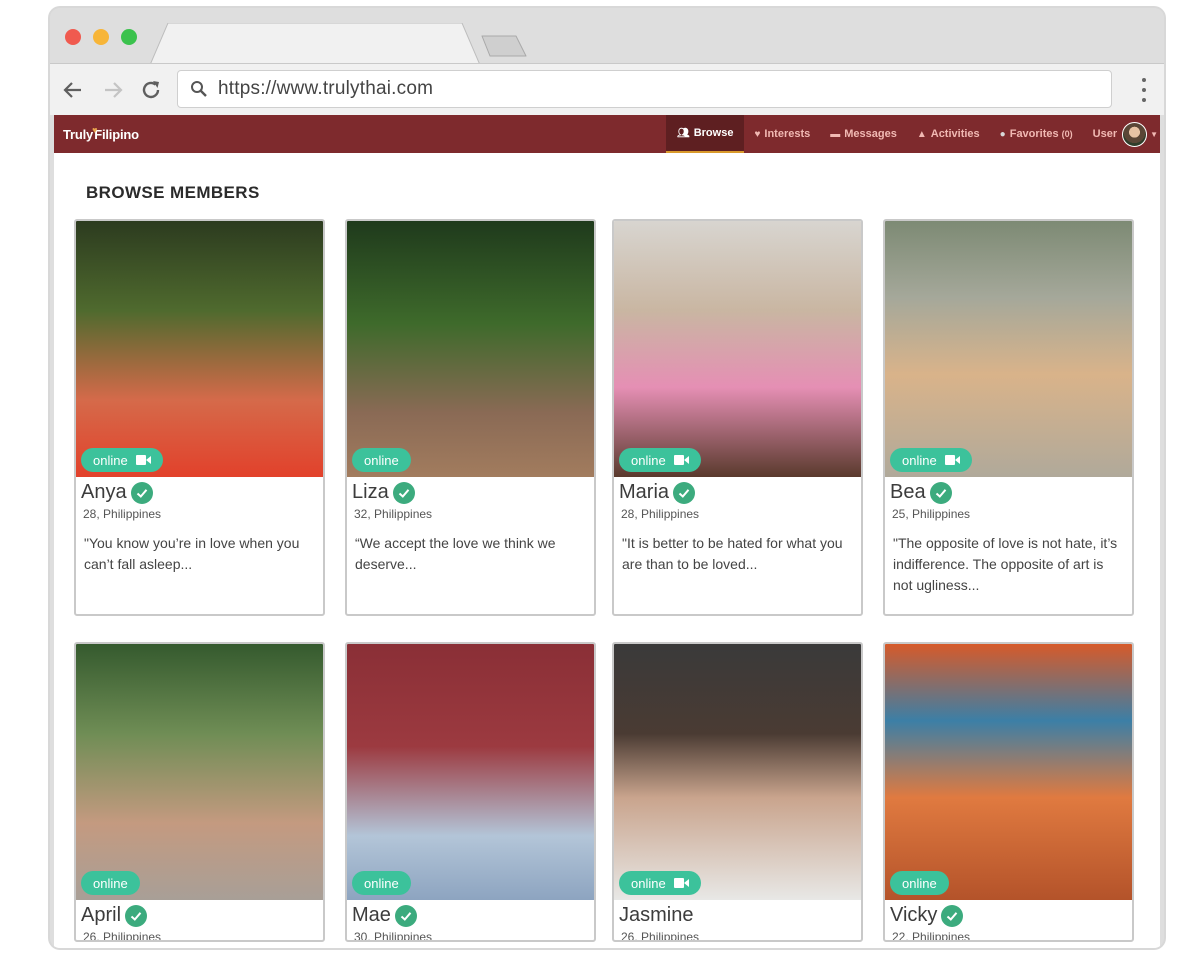  I want to click on member-name: Maria, so click(657, 492).